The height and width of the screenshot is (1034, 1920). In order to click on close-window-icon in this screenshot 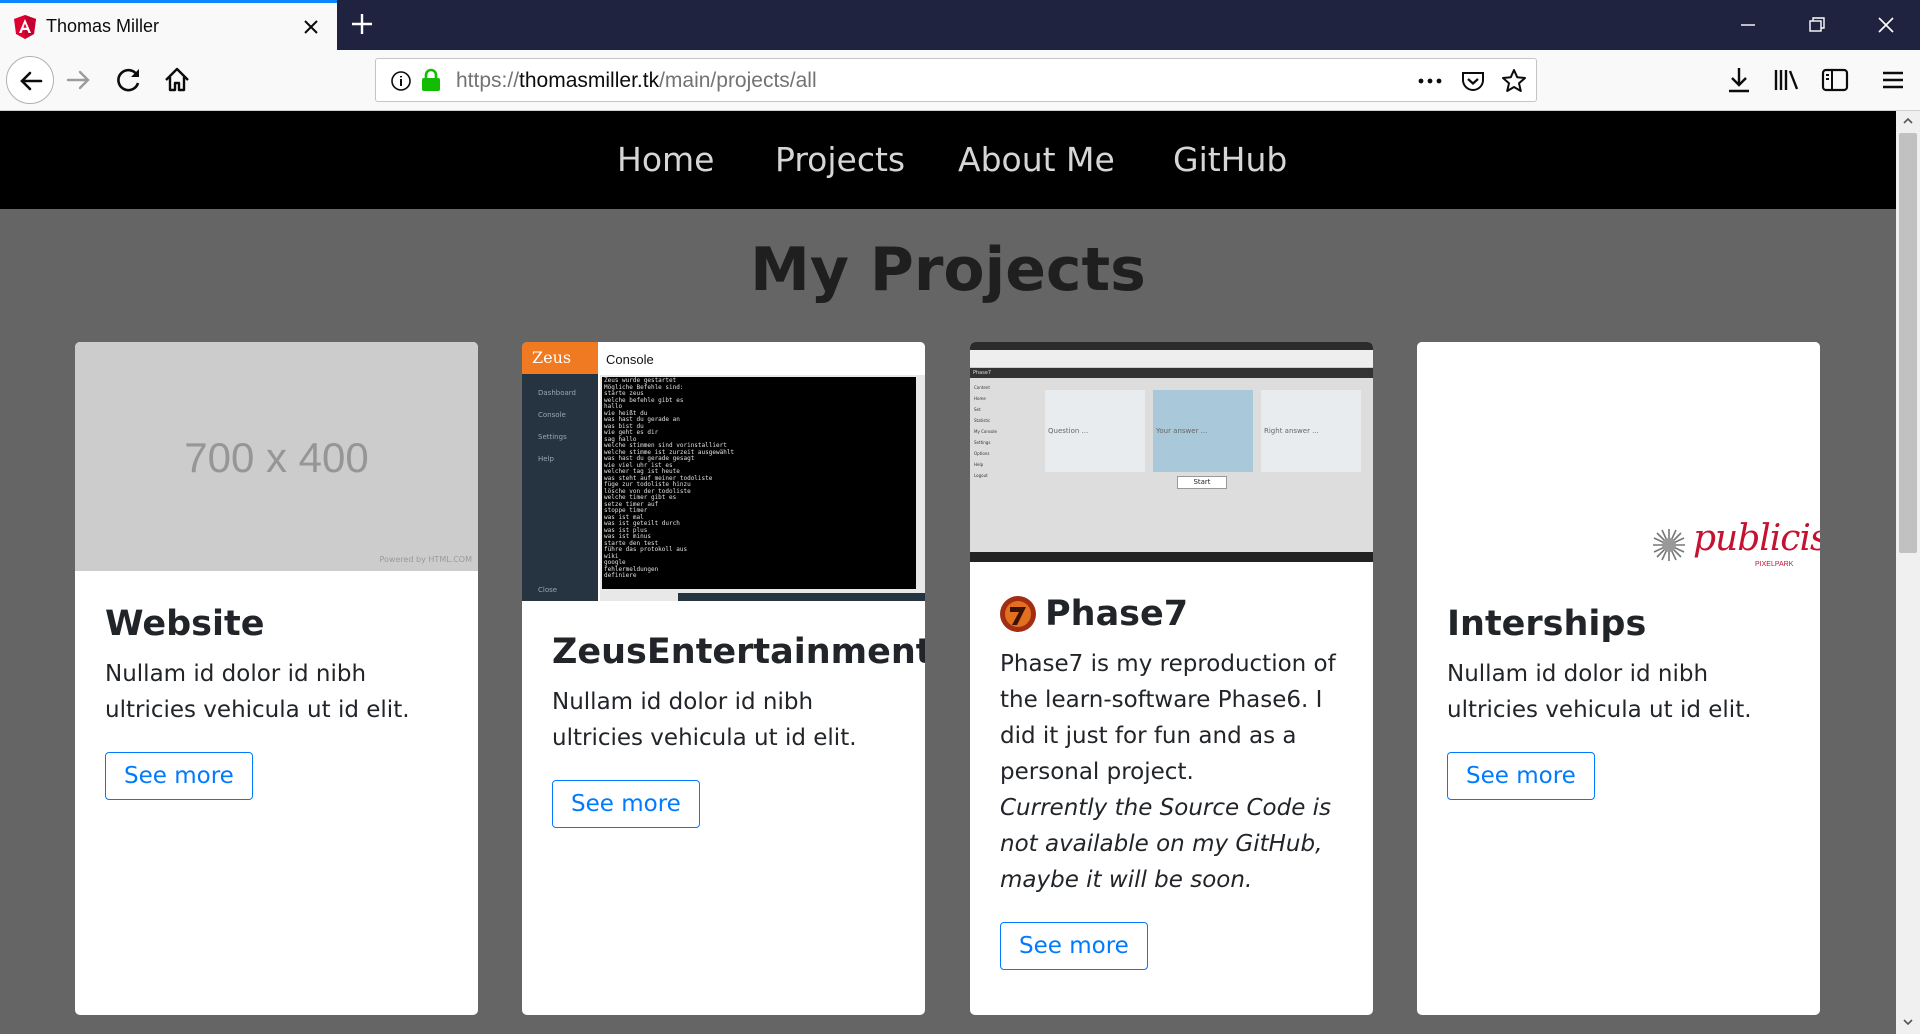, I will do `click(1886, 25)`.